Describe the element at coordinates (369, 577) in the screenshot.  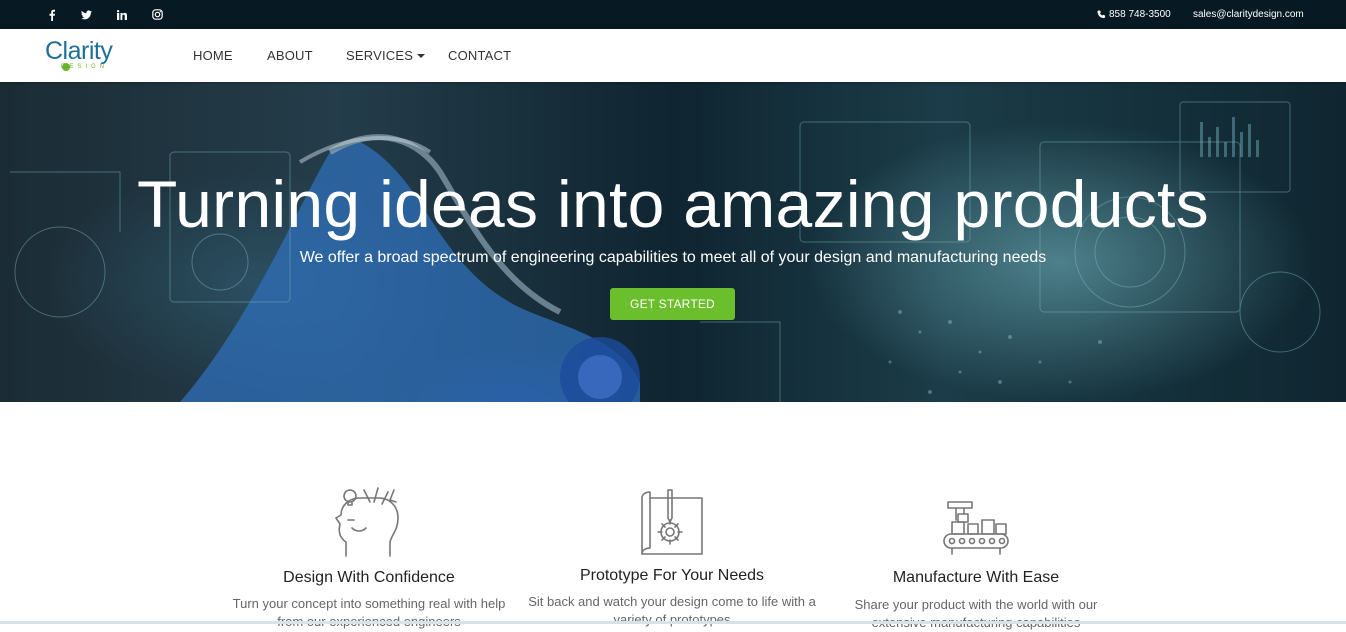
I see `feature-title-design: Design With Confidence` at that location.